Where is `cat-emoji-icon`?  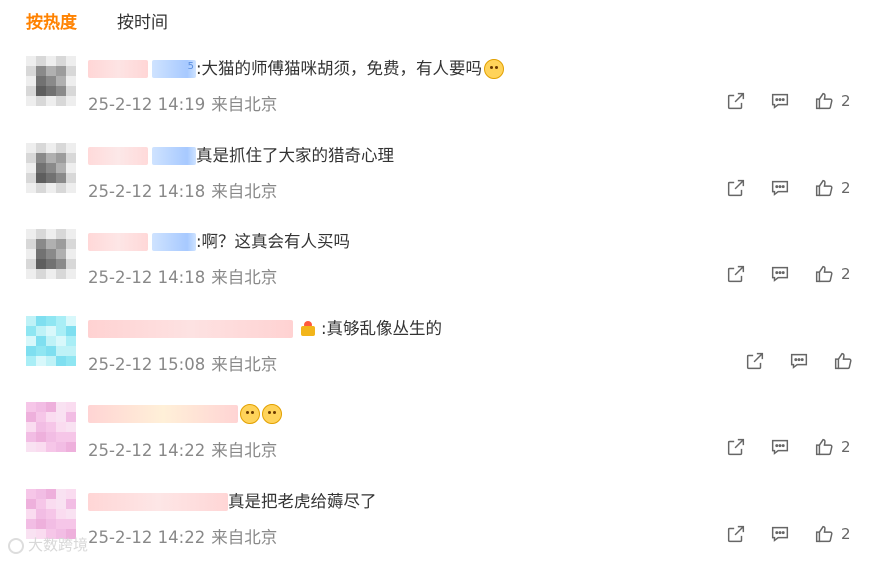
cat-emoji-icon is located at coordinates (494, 69).